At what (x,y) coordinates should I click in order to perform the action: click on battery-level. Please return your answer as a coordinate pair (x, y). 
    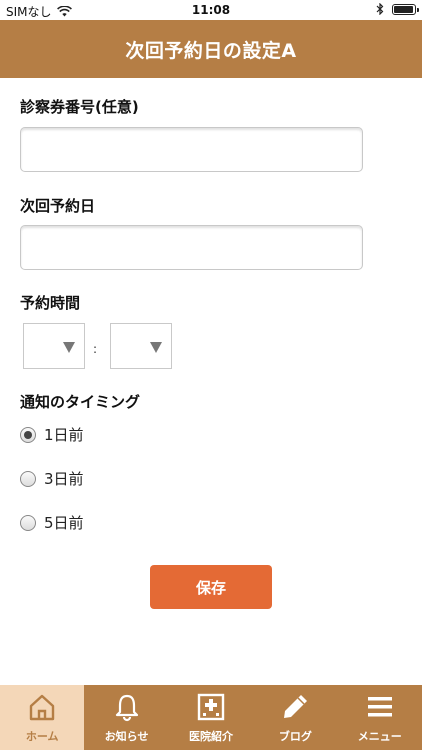
    Looking at the image, I should click on (403, 9).